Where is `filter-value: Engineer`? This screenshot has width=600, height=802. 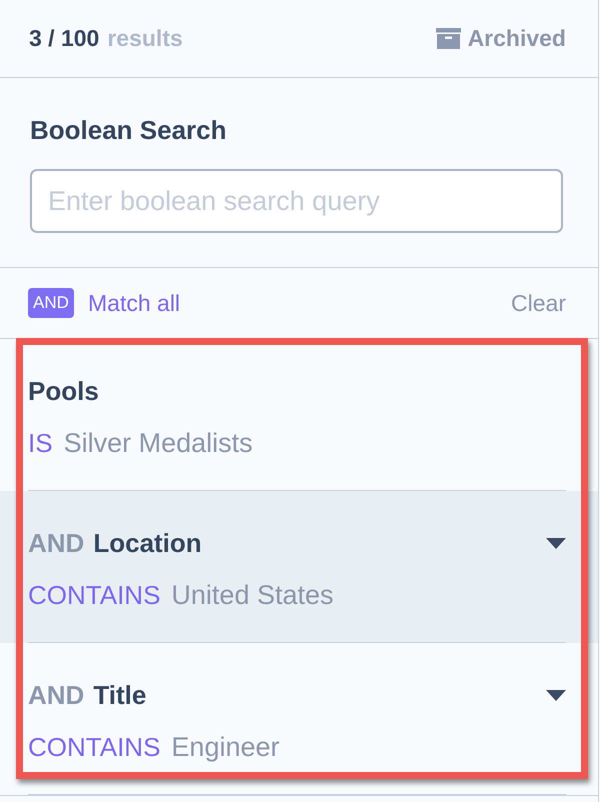 filter-value: Engineer is located at coordinates (225, 747).